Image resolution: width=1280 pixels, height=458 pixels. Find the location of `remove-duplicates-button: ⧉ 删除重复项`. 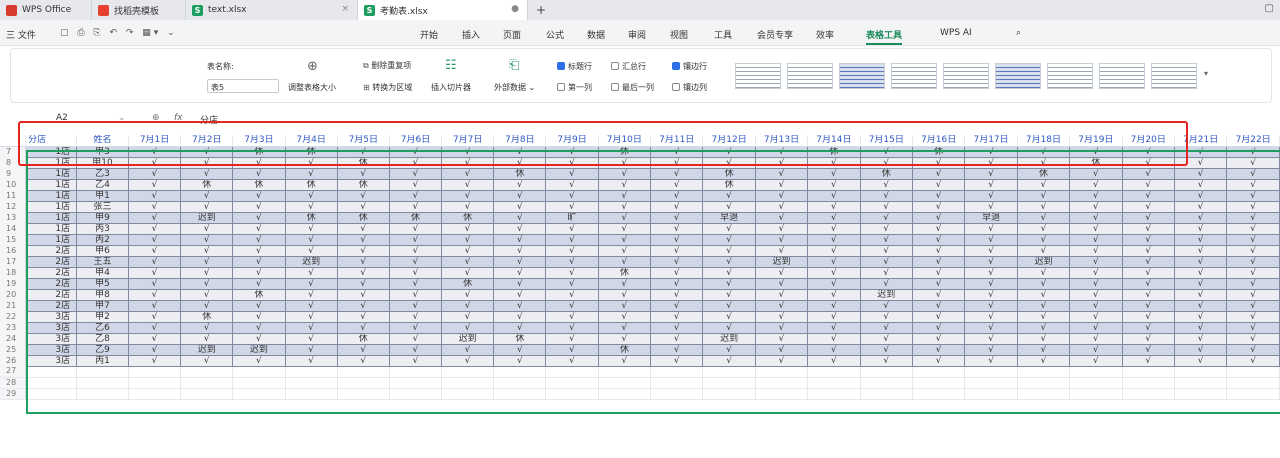

remove-duplicates-button: ⧉ 删除重复项 is located at coordinates (387, 65).